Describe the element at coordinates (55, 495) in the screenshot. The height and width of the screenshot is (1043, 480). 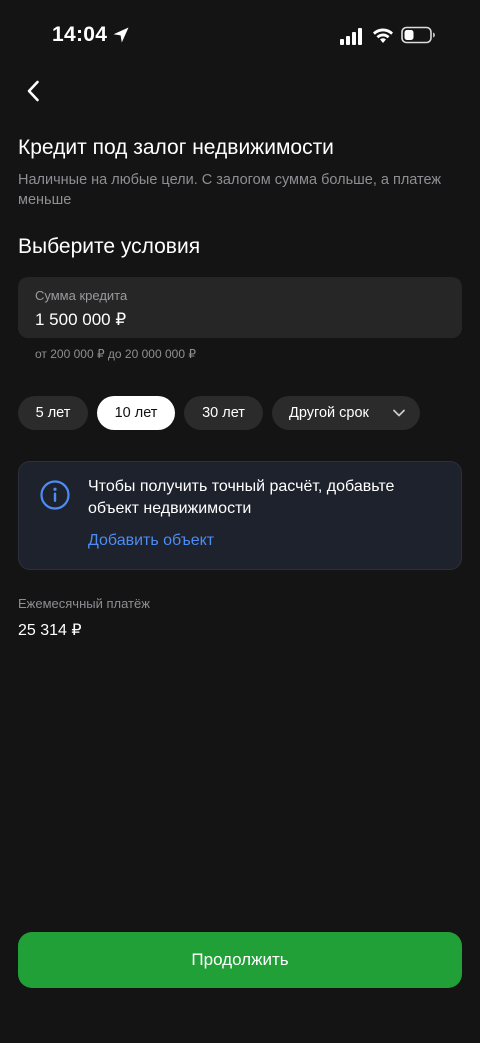
I see `info-icon` at that location.